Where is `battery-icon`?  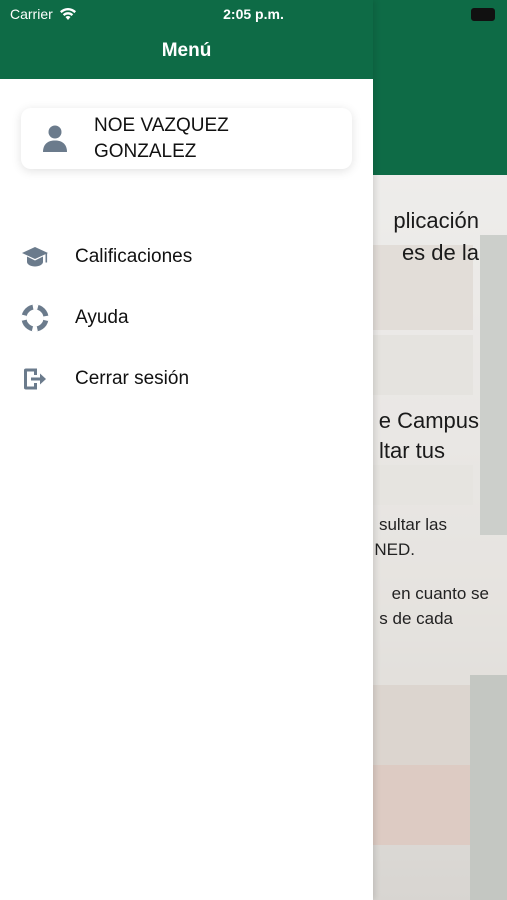
battery-icon is located at coordinates (483, 14).